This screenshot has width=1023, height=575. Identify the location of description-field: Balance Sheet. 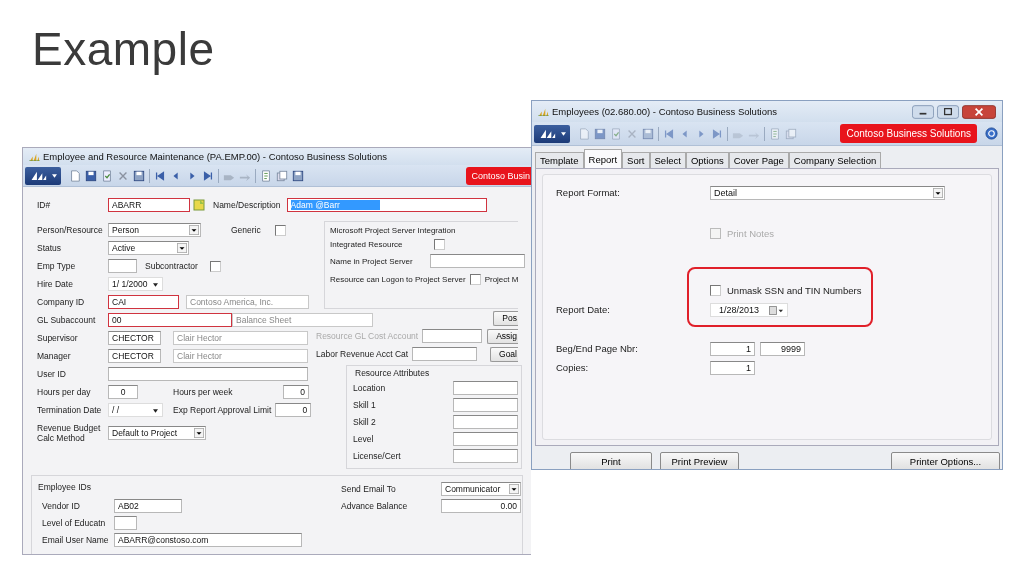
(302, 320).